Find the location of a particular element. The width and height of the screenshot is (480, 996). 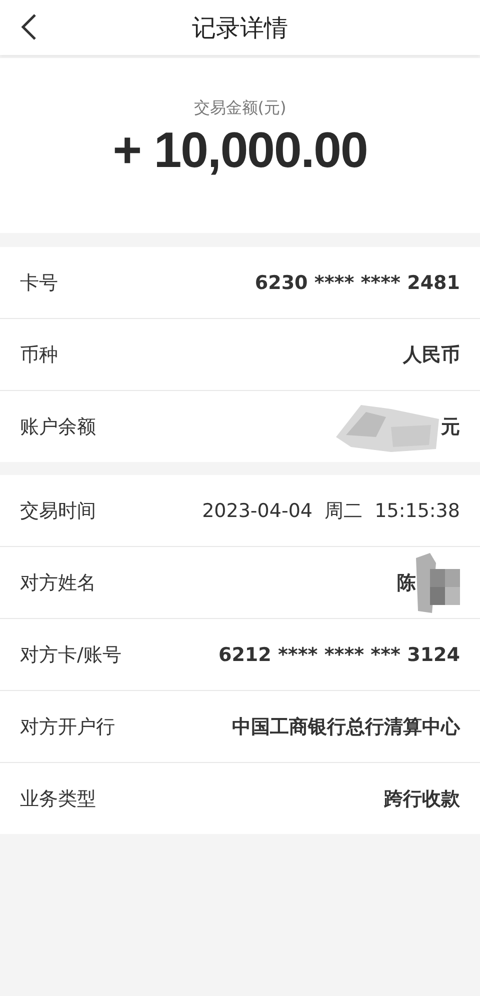

row-label: 业务类型 is located at coordinates (58, 799).